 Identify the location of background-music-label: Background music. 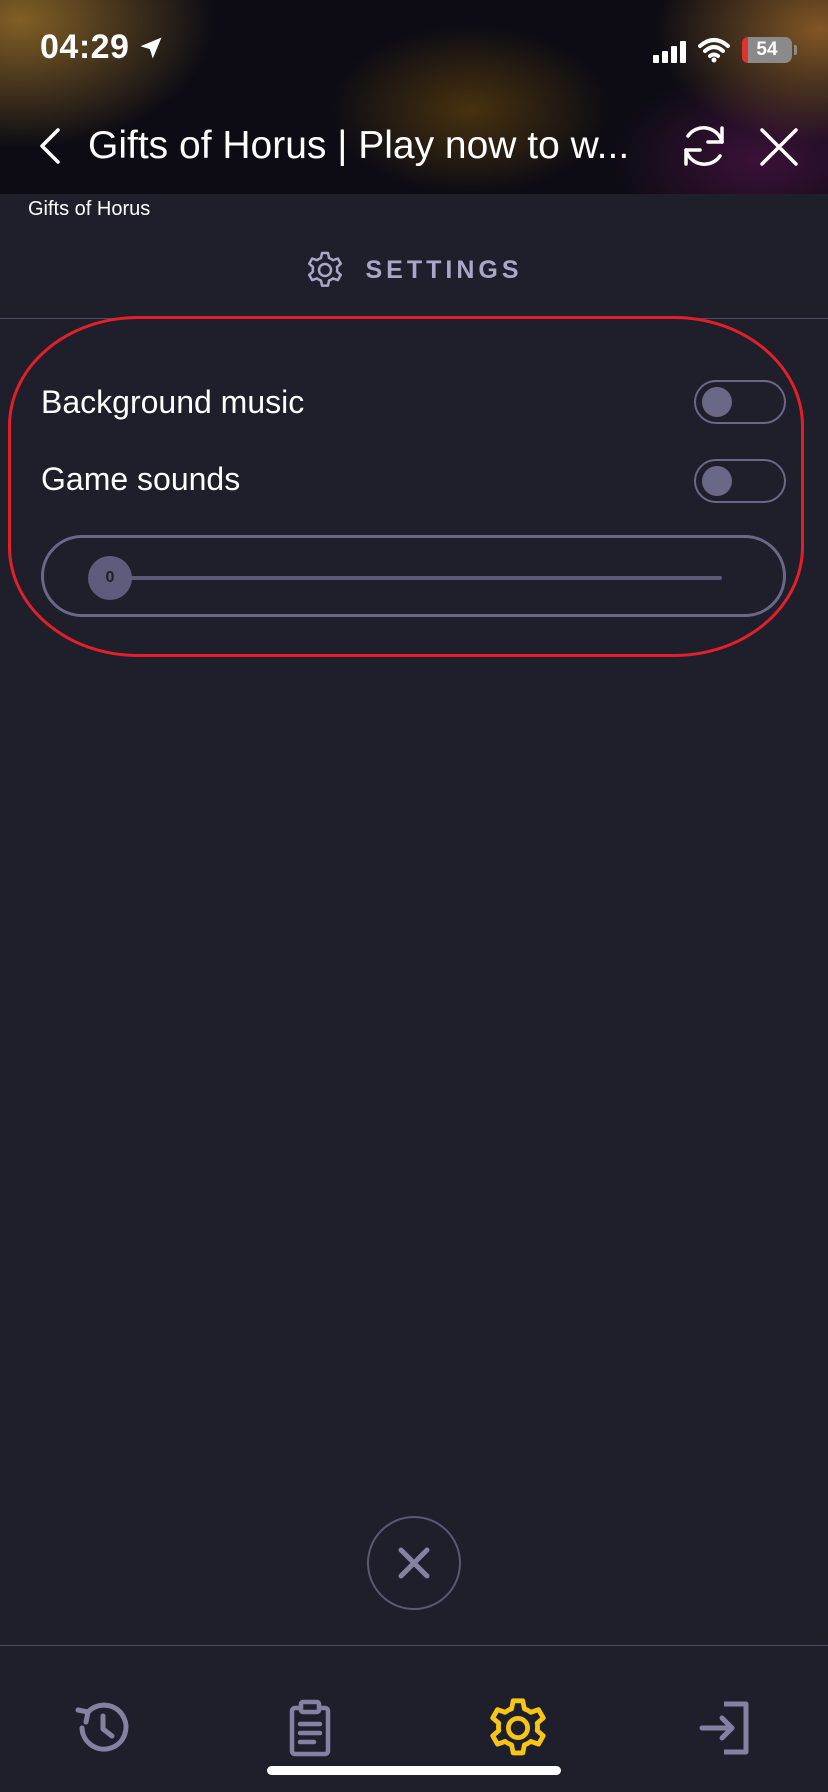
(173, 402).